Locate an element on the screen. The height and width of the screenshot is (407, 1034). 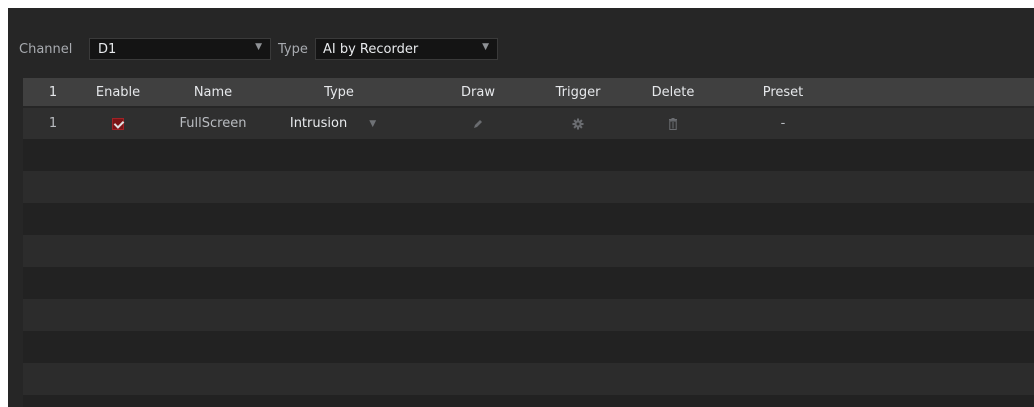
rule-type-select: Intrusion ▼ is located at coordinates (333, 123).